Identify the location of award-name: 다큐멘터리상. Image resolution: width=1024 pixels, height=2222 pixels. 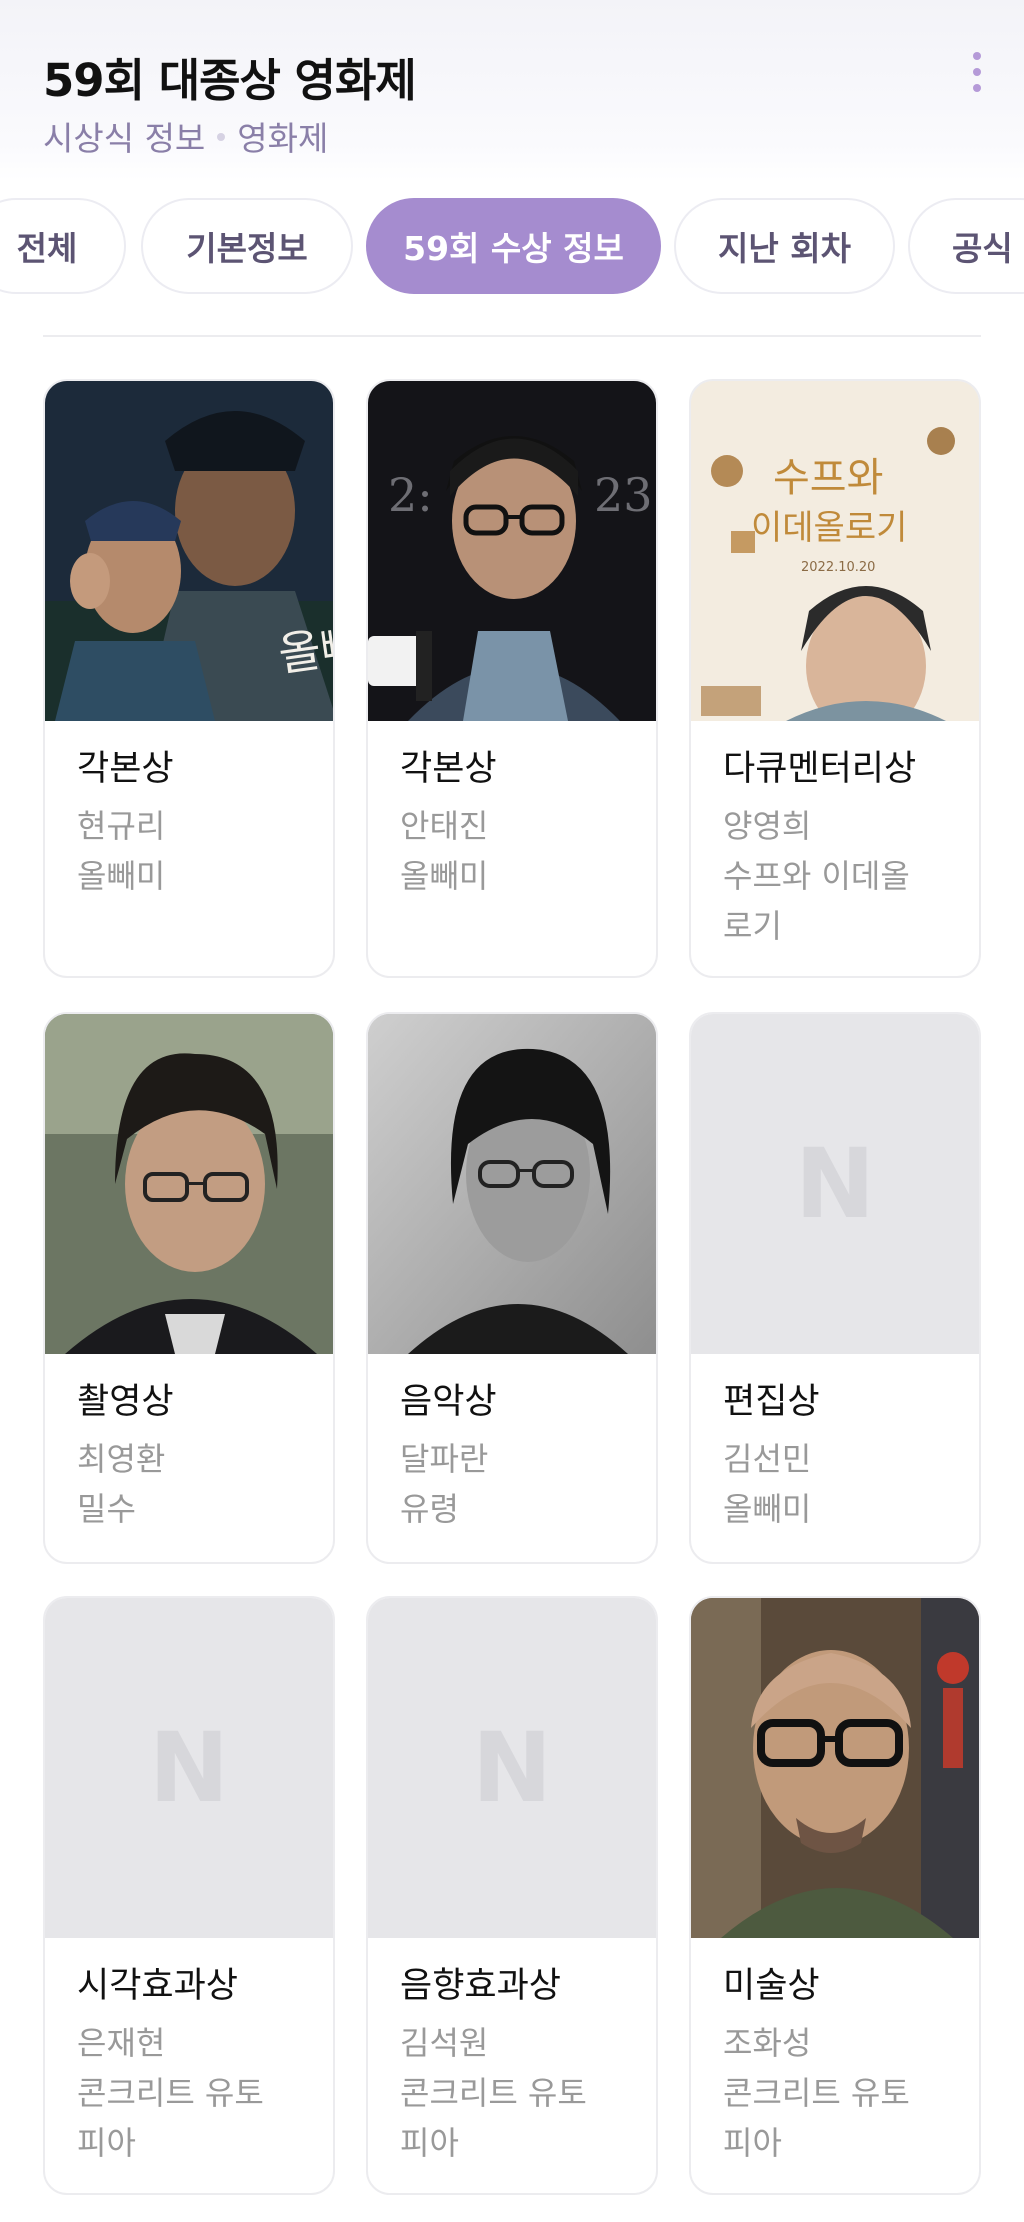
(820, 769).